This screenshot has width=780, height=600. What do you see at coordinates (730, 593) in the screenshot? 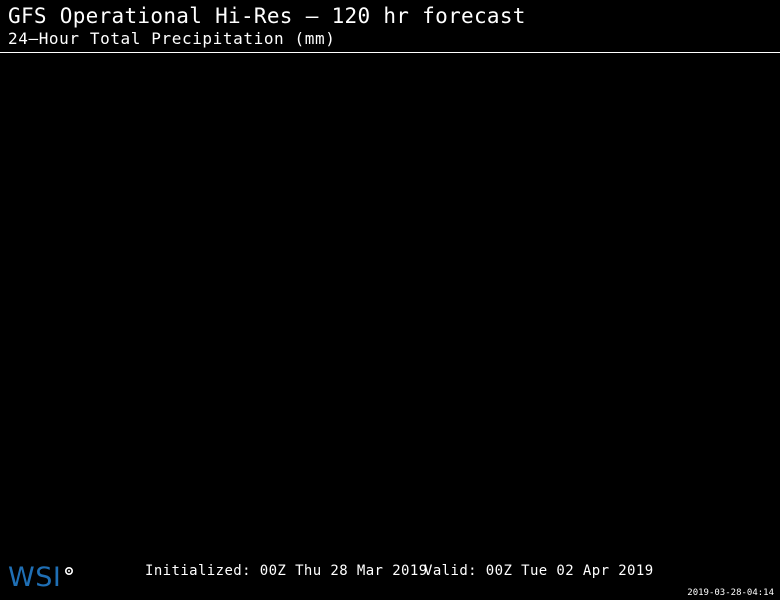
I see `timestamp: 2019-03-28-04:14` at bounding box center [730, 593].